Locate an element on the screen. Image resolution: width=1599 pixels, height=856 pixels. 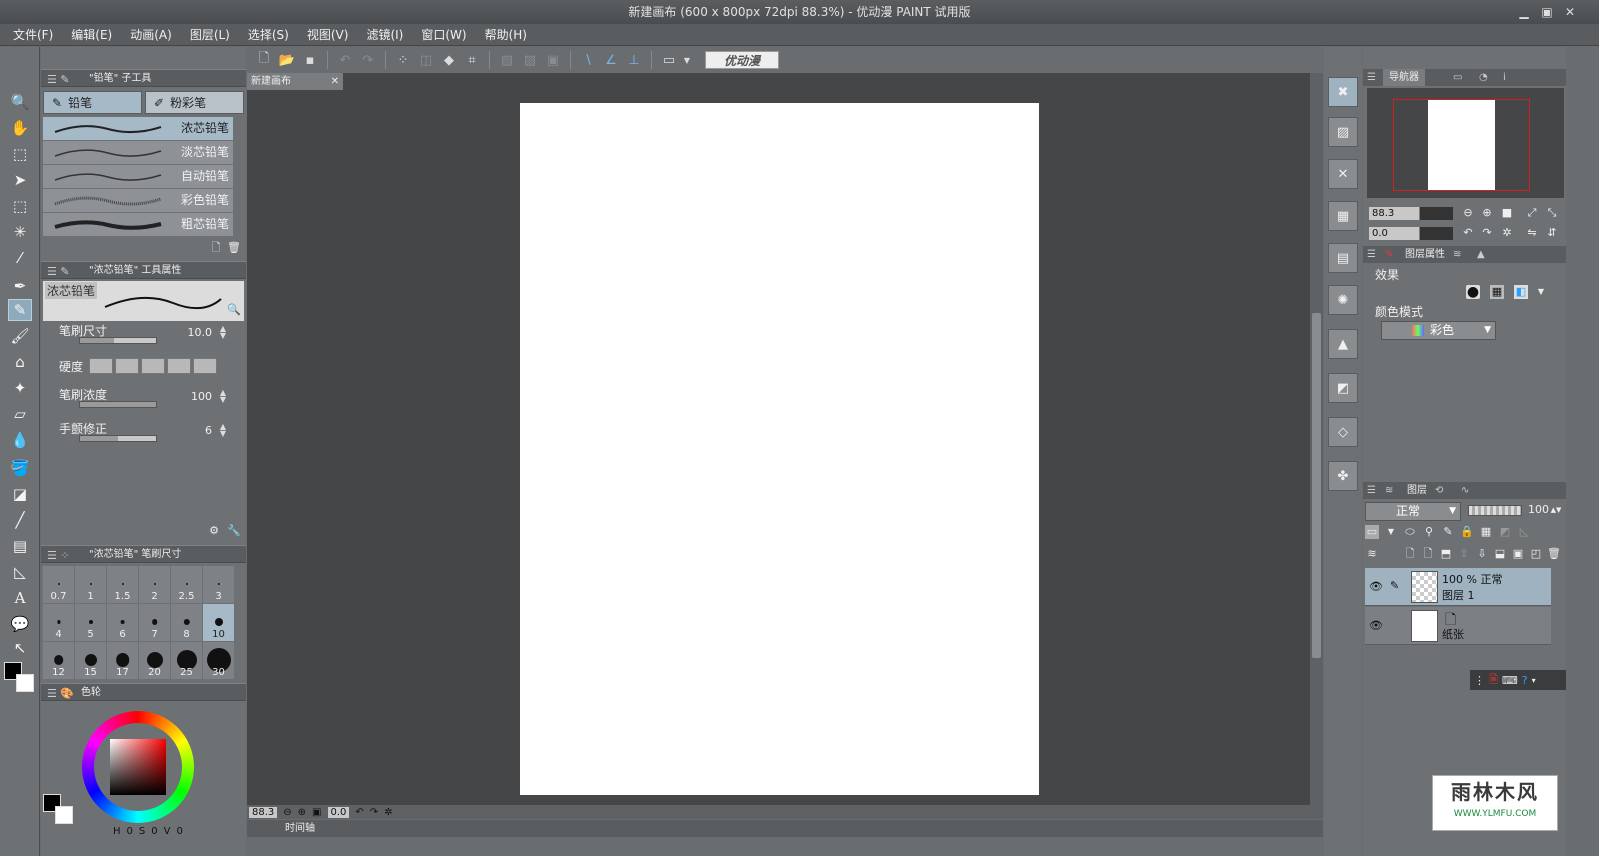
decoration-tool-icon: ✦ is located at coordinates (20, 388).